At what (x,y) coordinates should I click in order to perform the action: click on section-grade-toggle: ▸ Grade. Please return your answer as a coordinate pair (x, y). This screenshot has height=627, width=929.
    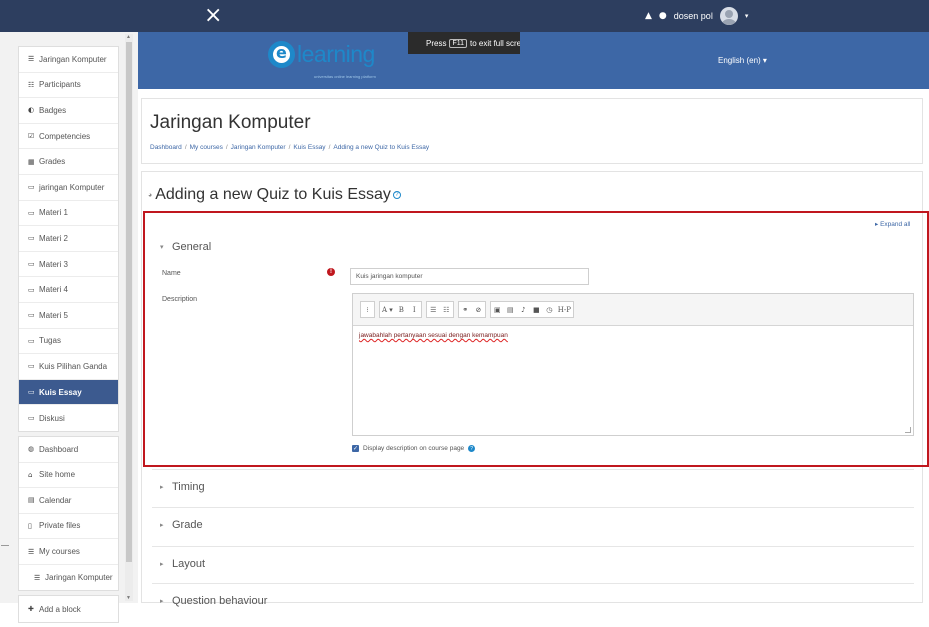
    Looking at the image, I should click on (181, 525).